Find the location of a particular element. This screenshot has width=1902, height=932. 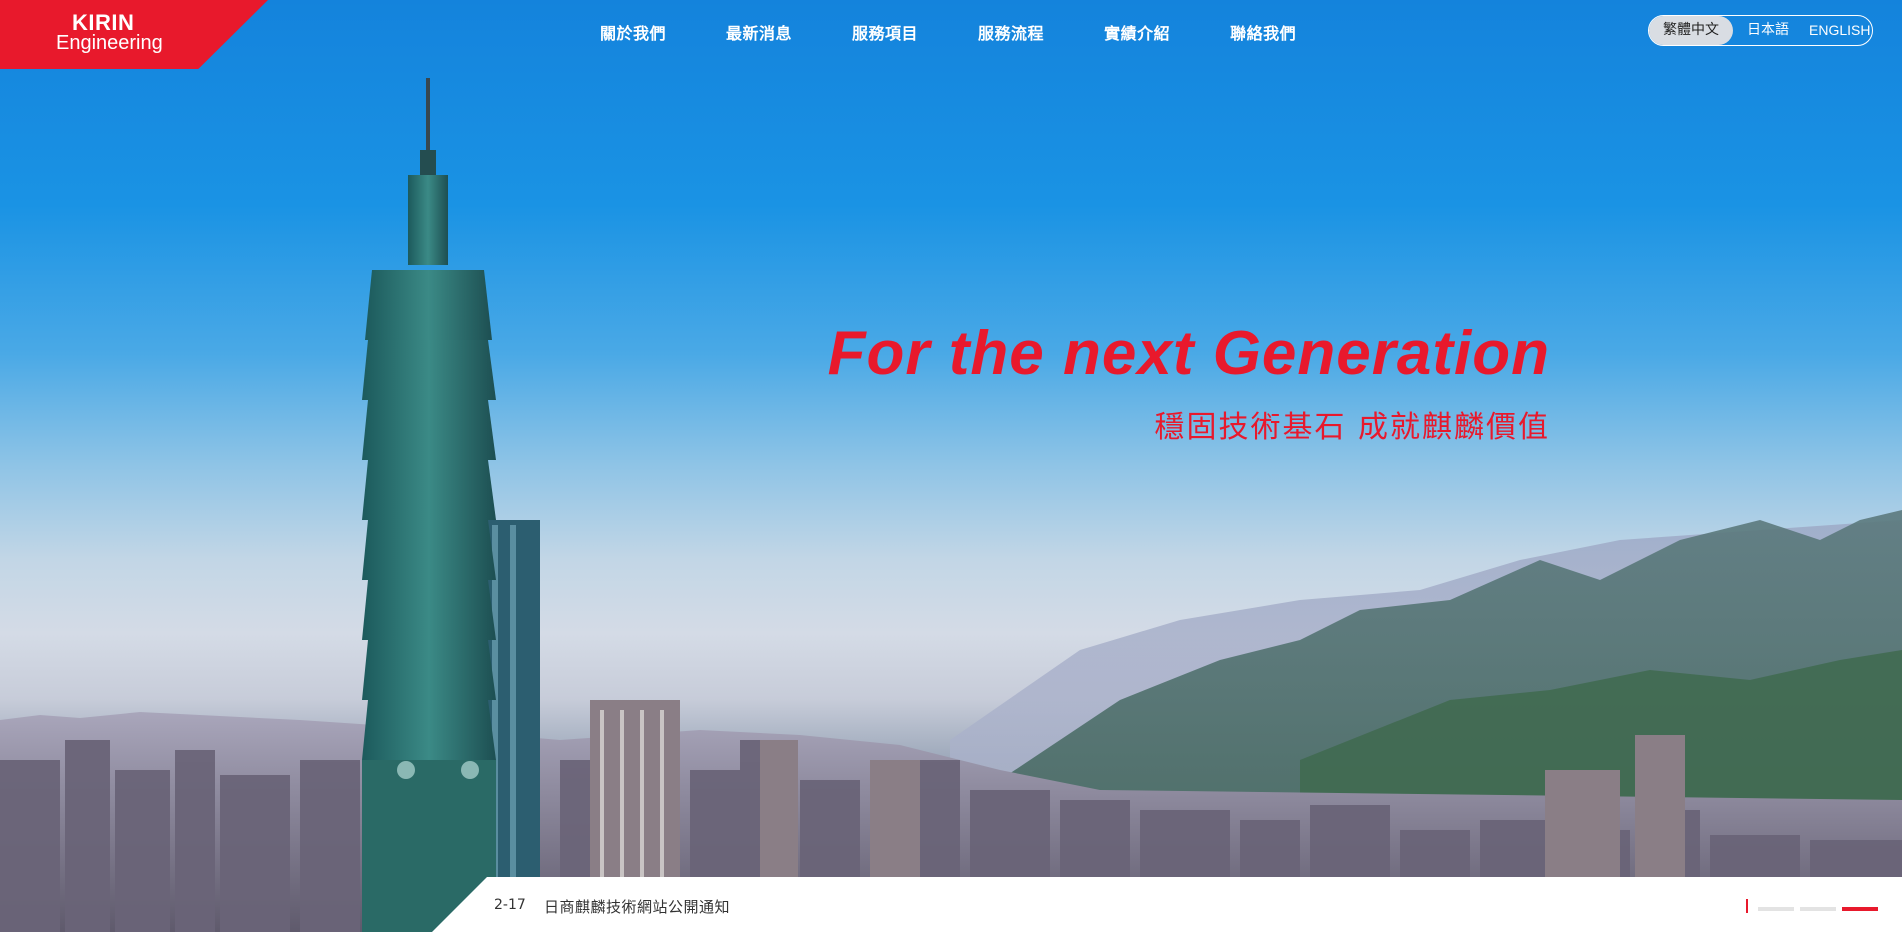

nav-contact: 聯絡我們 is located at coordinates (1263, 32).